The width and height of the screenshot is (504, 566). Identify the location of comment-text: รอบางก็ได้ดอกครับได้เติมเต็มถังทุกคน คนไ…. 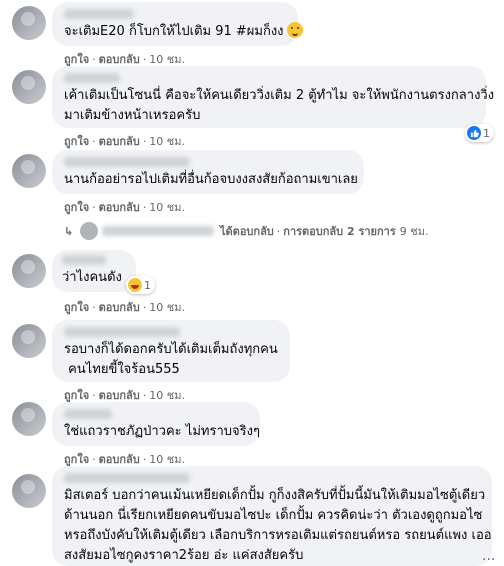
(171, 359).